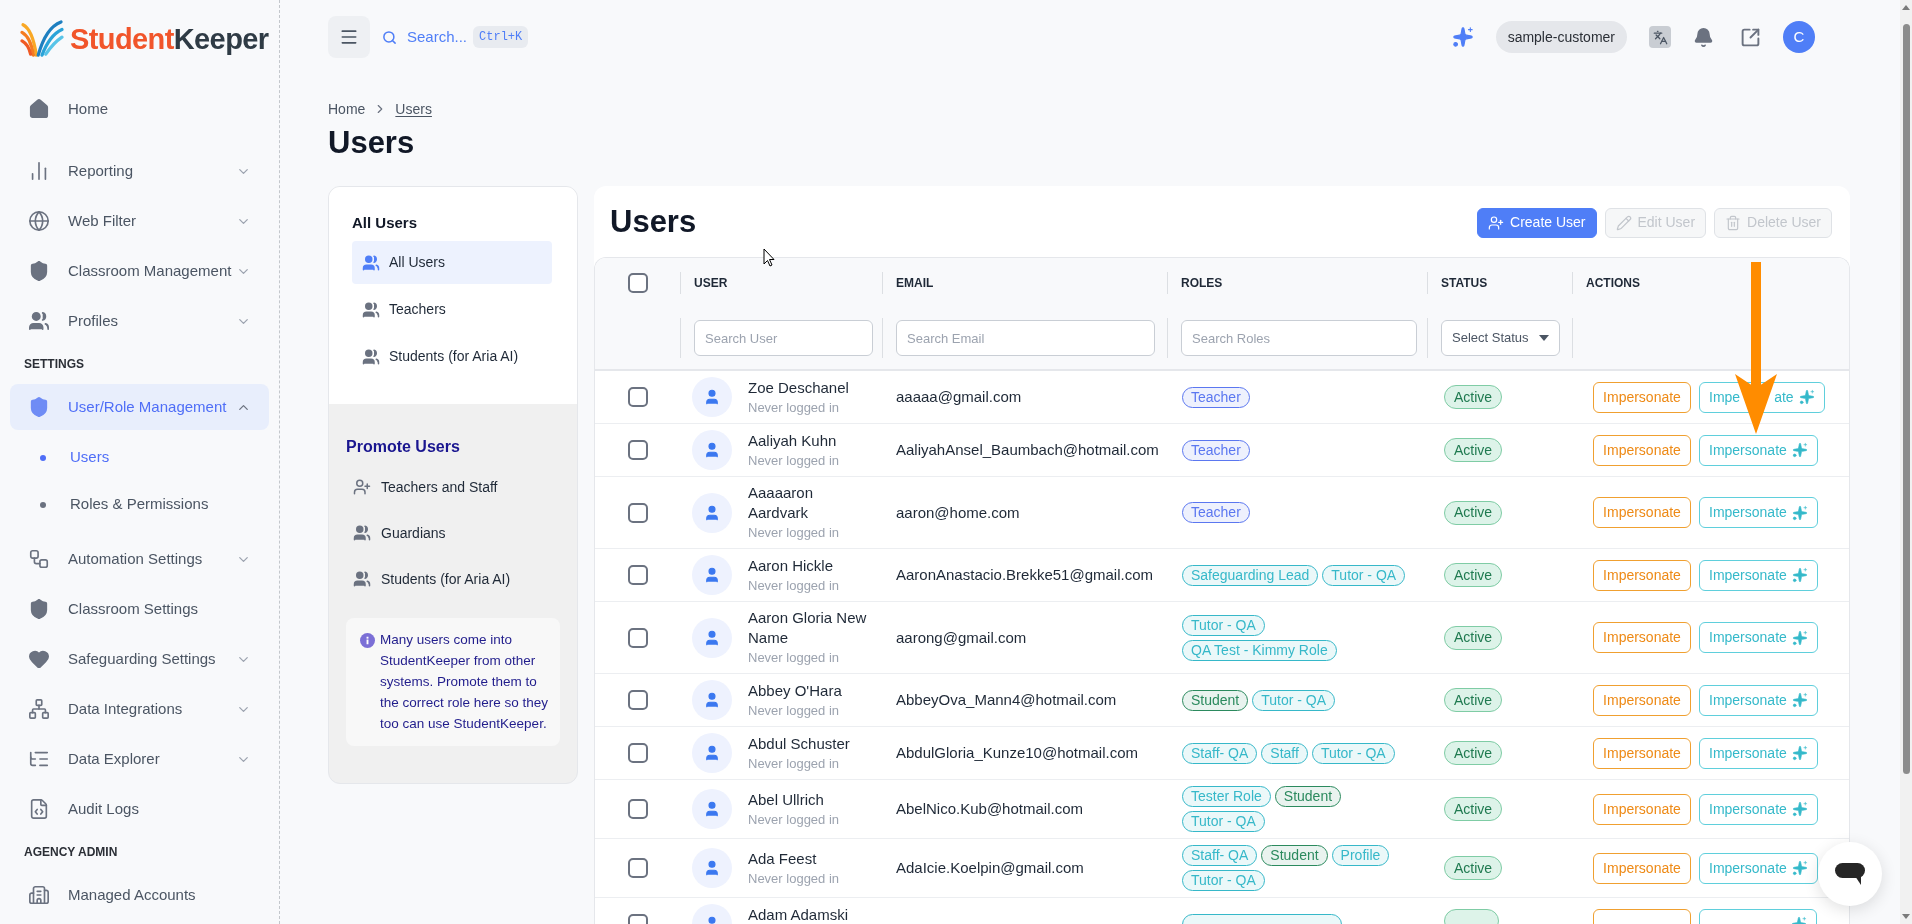 Image resolution: width=1912 pixels, height=924 pixels. Describe the element at coordinates (1906, 399) in the screenshot. I see `scrollbar-thumb` at that location.